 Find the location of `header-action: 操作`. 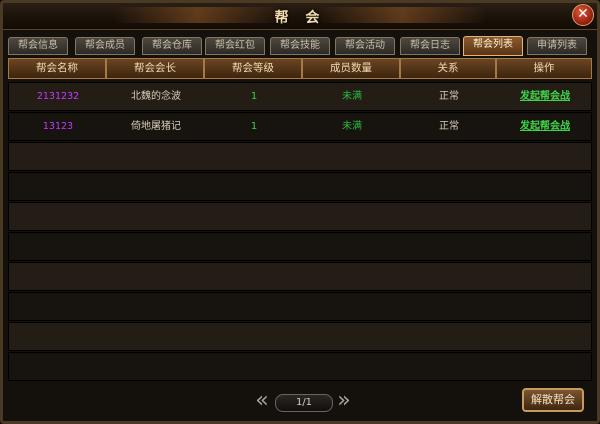

header-action: 操作 is located at coordinates (544, 68).